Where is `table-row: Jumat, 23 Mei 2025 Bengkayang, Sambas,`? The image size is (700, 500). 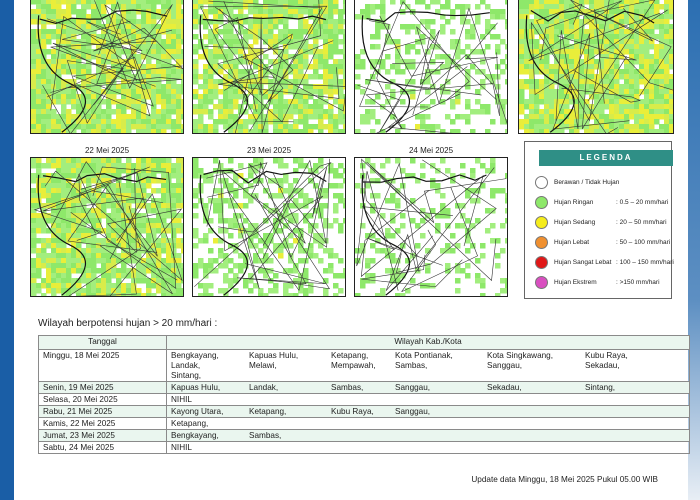 table-row: Jumat, 23 Mei 2025 Bengkayang, Sambas, is located at coordinates (364, 435).